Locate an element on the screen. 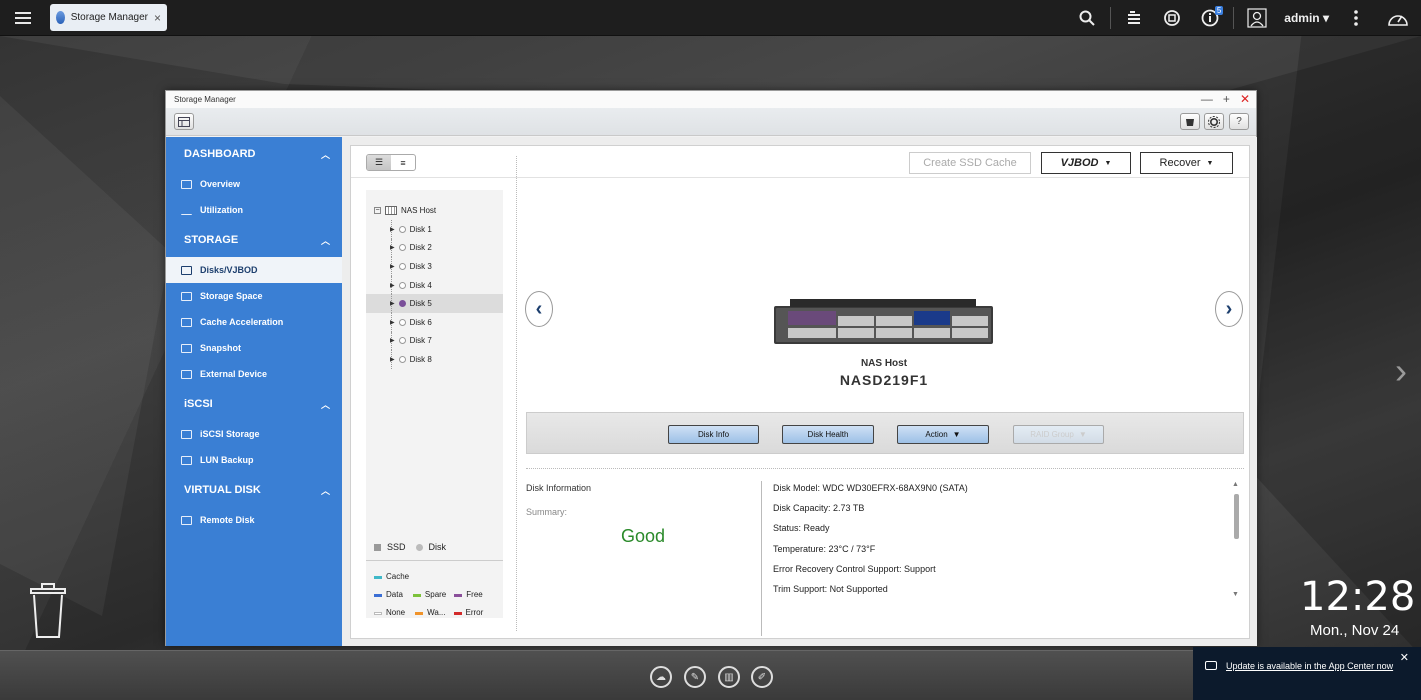 Image resolution: width=1421 pixels, height=700 pixels. warning-color-swatch is located at coordinates (419, 613).